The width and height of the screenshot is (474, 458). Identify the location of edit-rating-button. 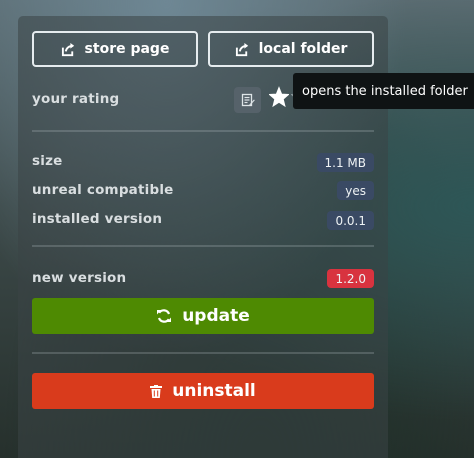
(247, 100).